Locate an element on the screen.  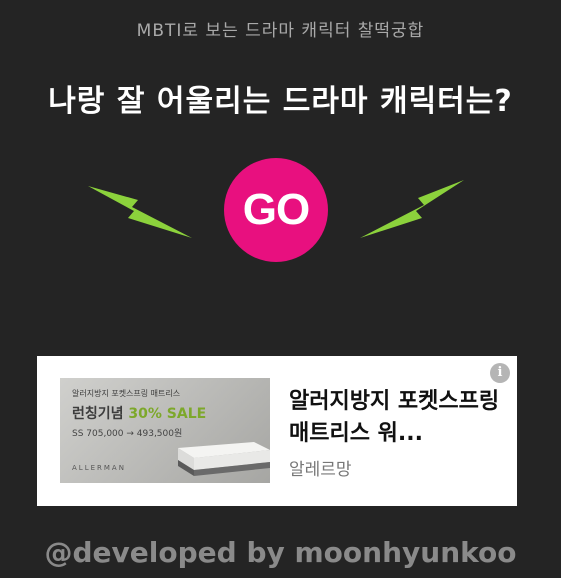
page-subtitle: MBTI로 보는 드라마 캐릭터 찰떡궁합 is located at coordinates (280, 31).